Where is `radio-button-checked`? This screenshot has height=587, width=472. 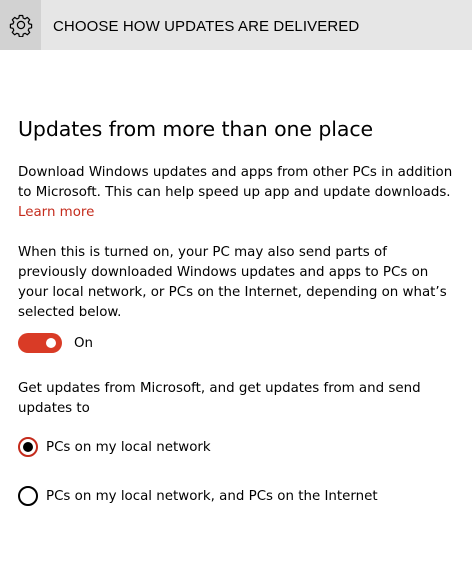 radio-button-checked is located at coordinates (28, 447).